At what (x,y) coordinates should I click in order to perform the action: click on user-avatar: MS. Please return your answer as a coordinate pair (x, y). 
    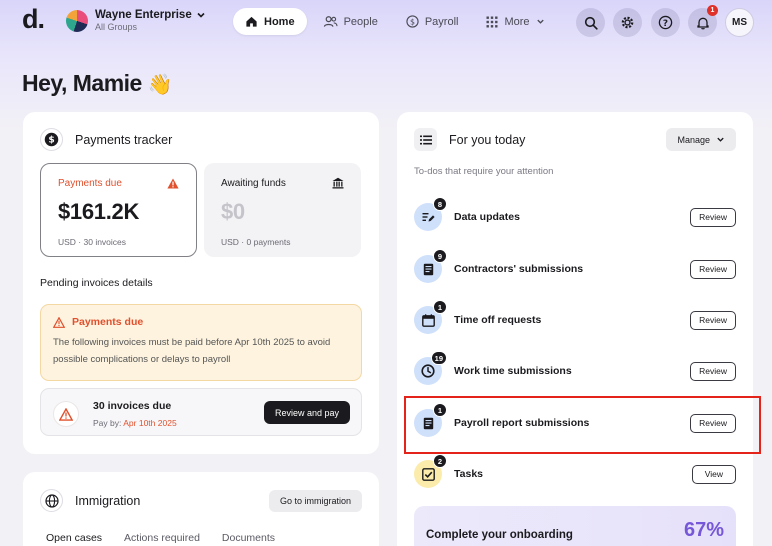
    Looking at the image, I should click on (739, 22).